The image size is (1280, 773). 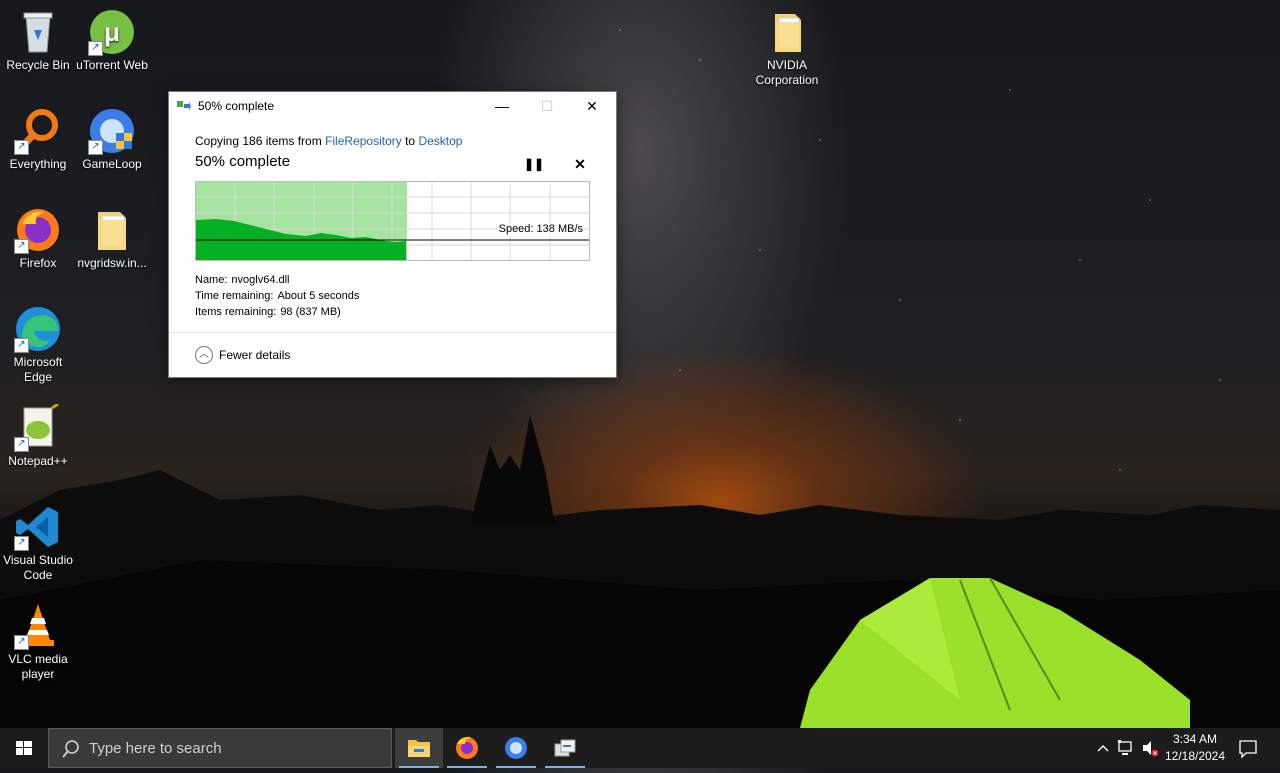 I want to click on desktop-icon-firefox: ↗ Firefox, so click(x=38, y=238).